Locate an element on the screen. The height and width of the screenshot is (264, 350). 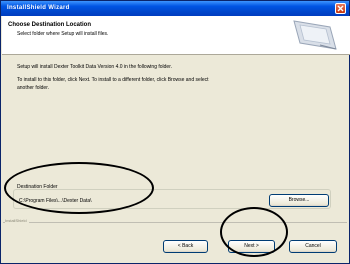
back-button: < Back is located at coordinates (185, 246).